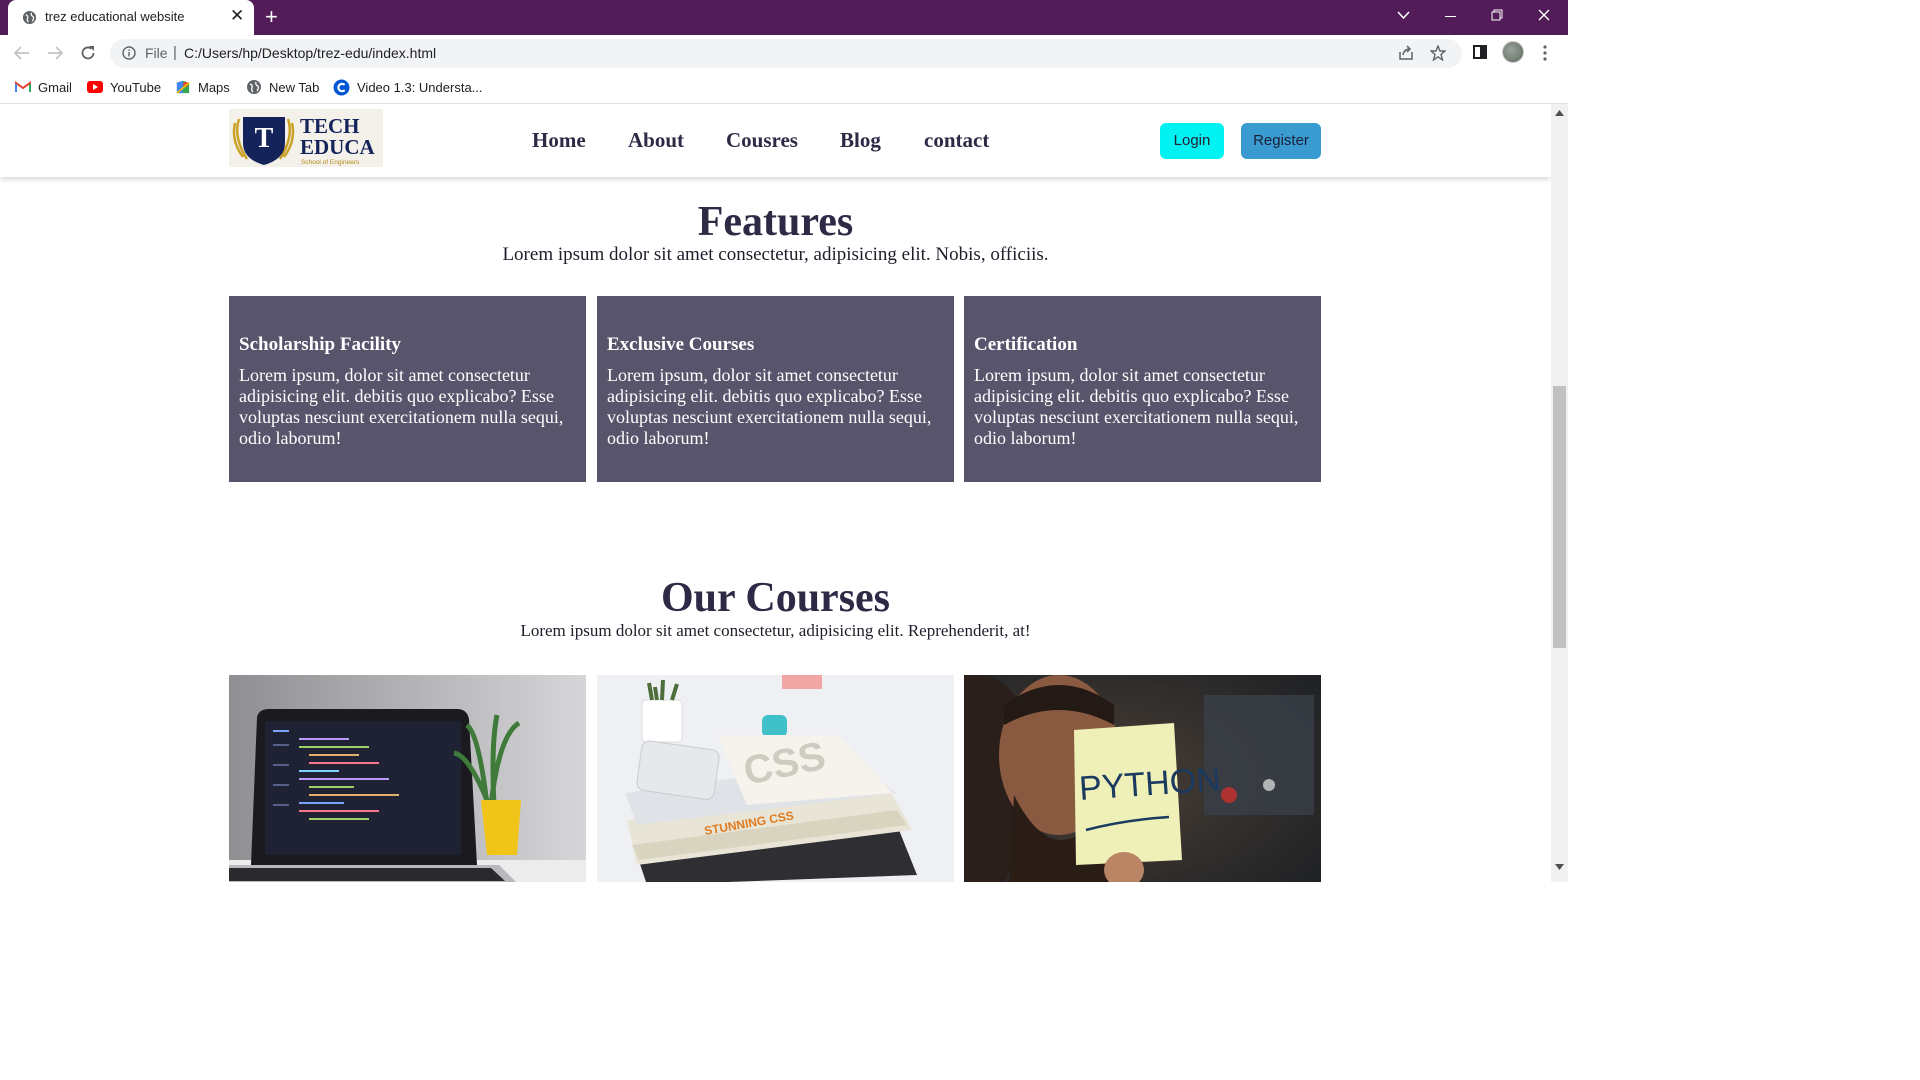 The width and height of the screenshot is (1920, 1080). What do you see at coordinates (656, 140) in the screenshot?
I see `nav-about: About` at bounding box center [656, 140].